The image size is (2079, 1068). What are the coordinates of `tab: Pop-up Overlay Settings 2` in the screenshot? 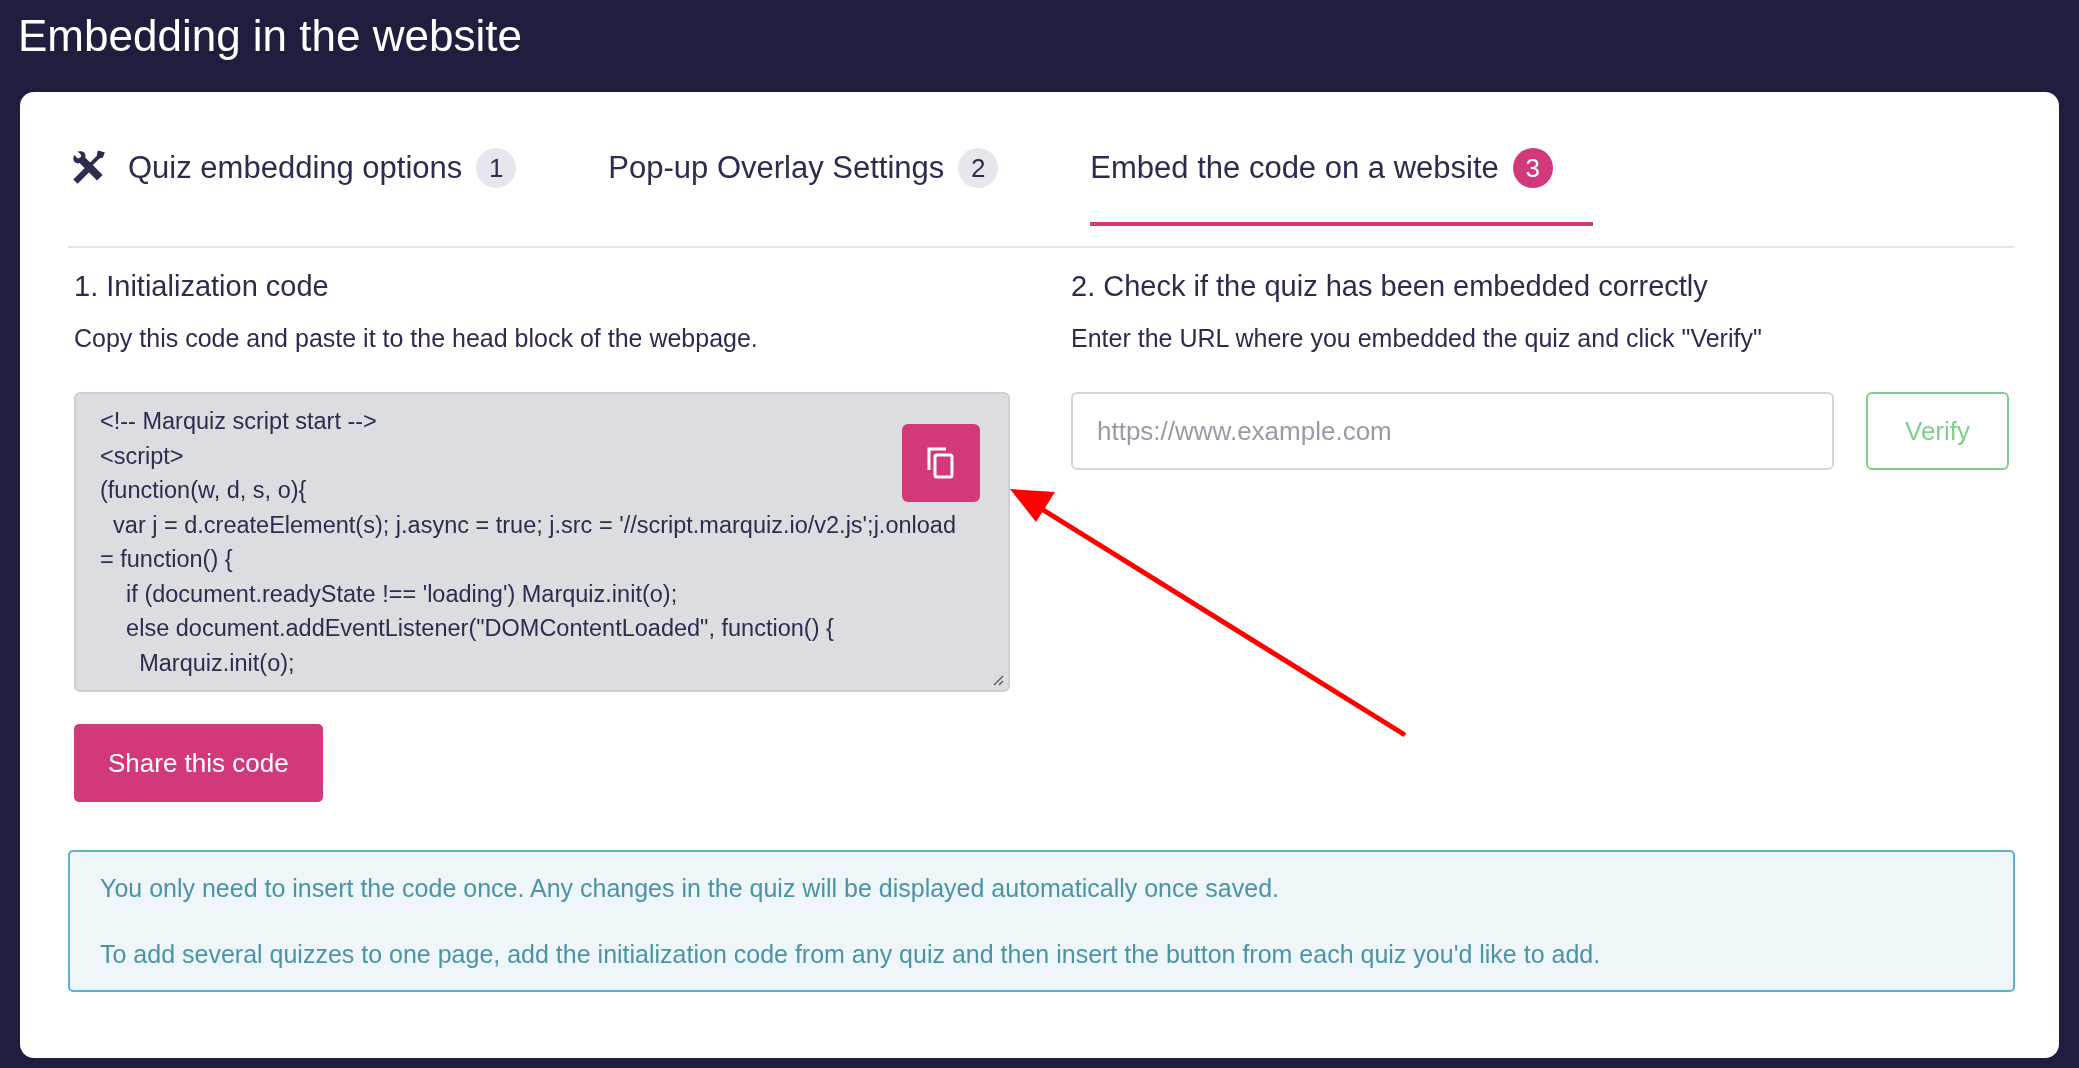 It's located at (803, 159).